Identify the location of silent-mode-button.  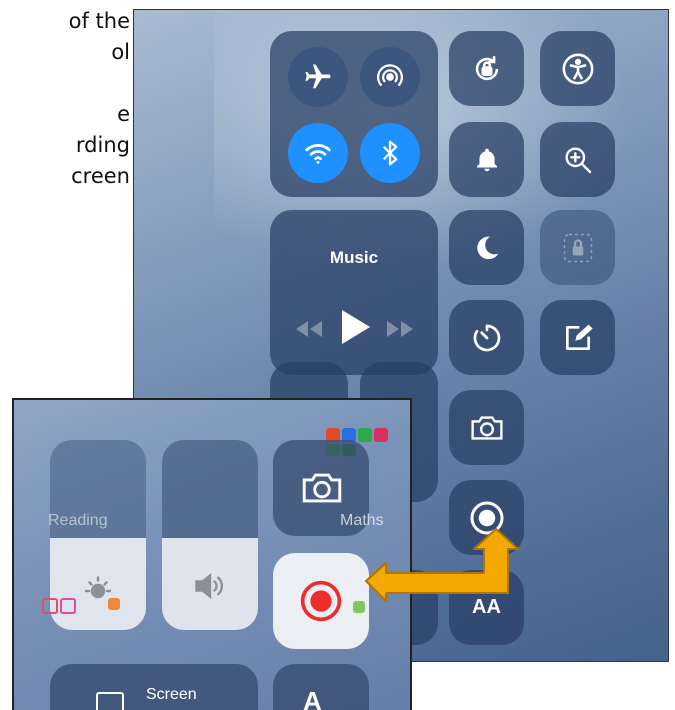
(486, 159).